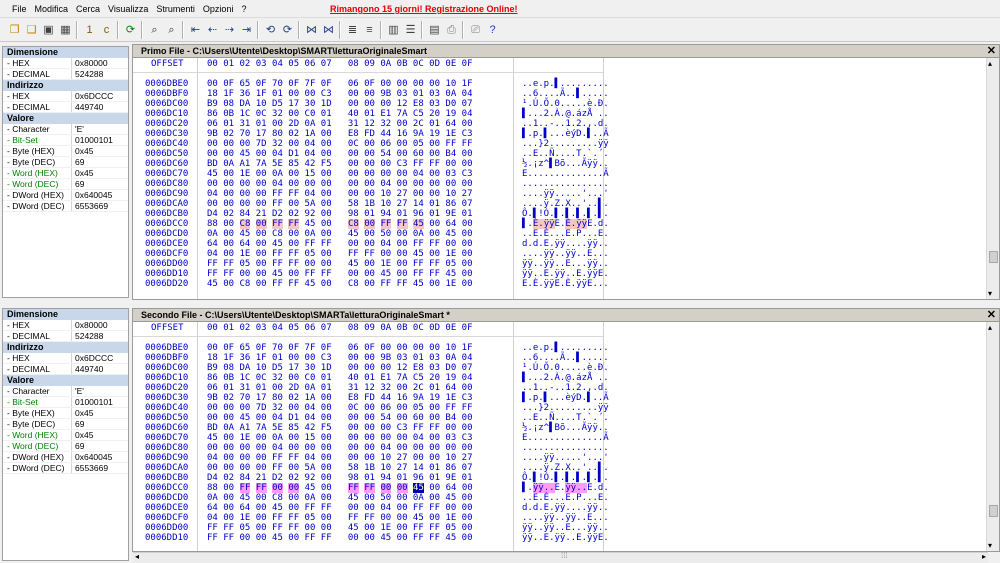  What do you see at coordinates (369, 30) in the screenshot?
I see `align-right-icon: ≡` at bounding box center [369, 30].